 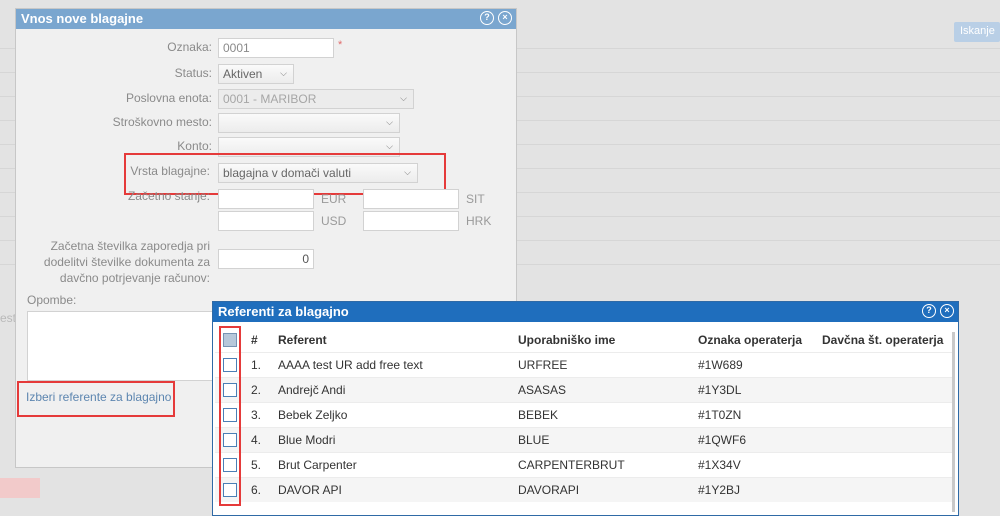 I want to click on referent-name: Brut Carpenter, so click(x=398, y=464).